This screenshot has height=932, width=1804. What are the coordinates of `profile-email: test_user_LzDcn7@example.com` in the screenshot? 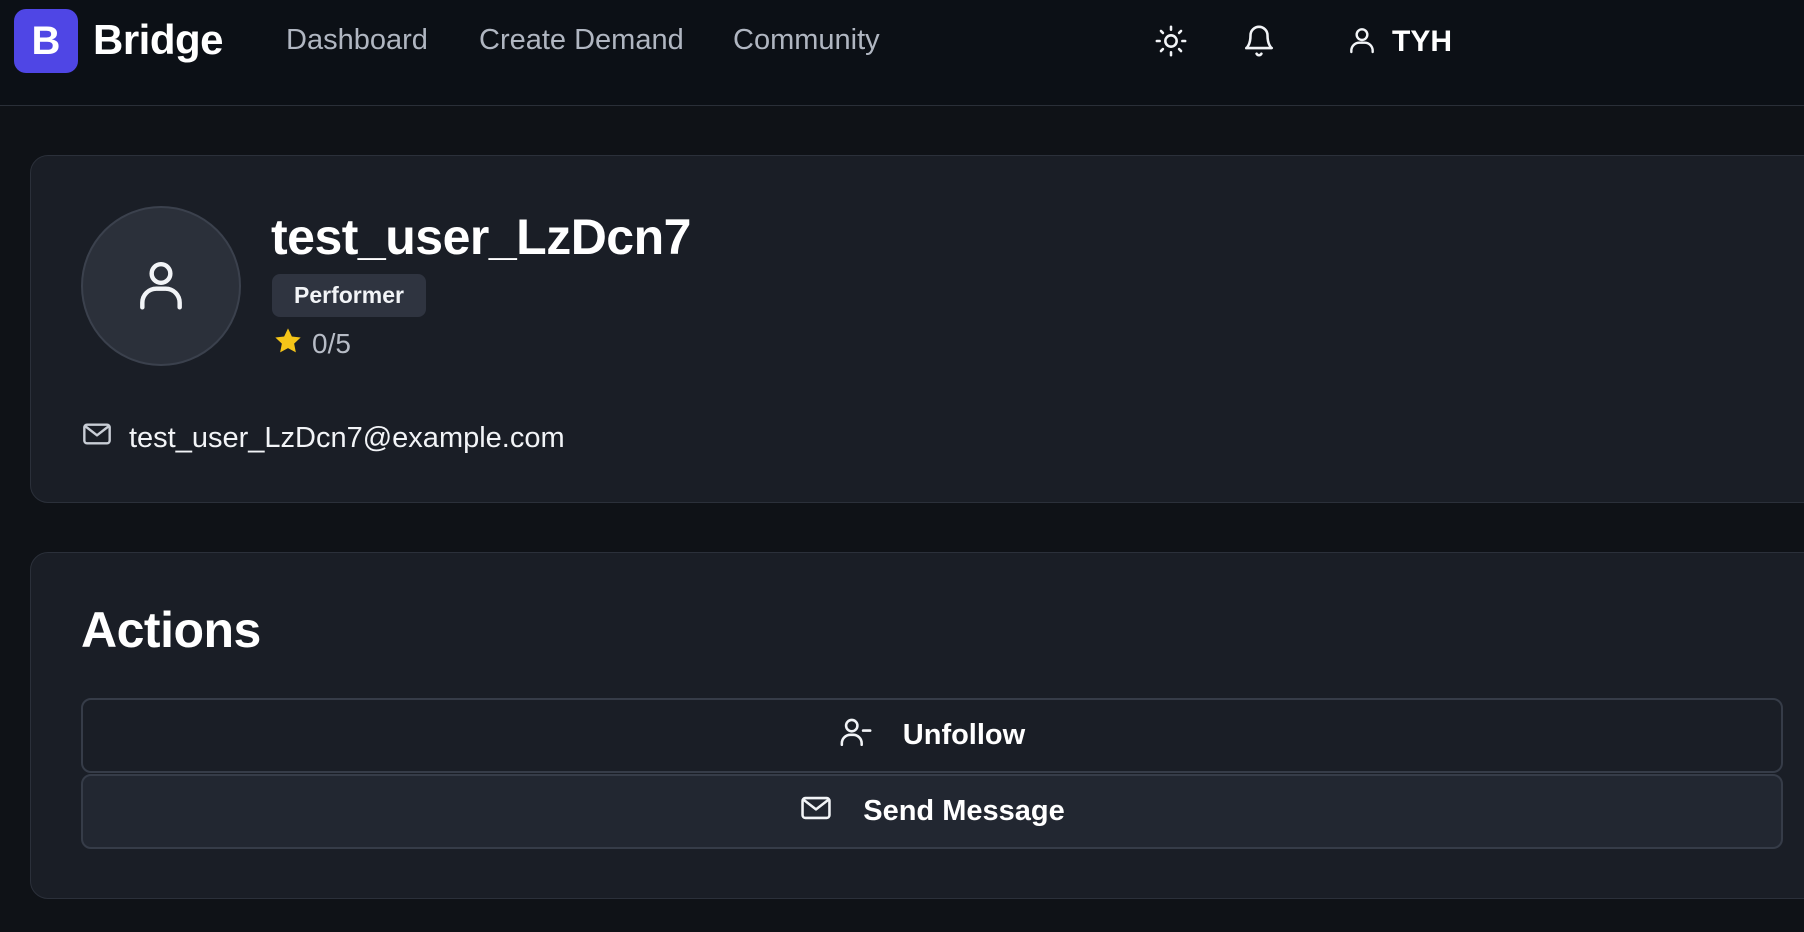 It's located at (347, 437).